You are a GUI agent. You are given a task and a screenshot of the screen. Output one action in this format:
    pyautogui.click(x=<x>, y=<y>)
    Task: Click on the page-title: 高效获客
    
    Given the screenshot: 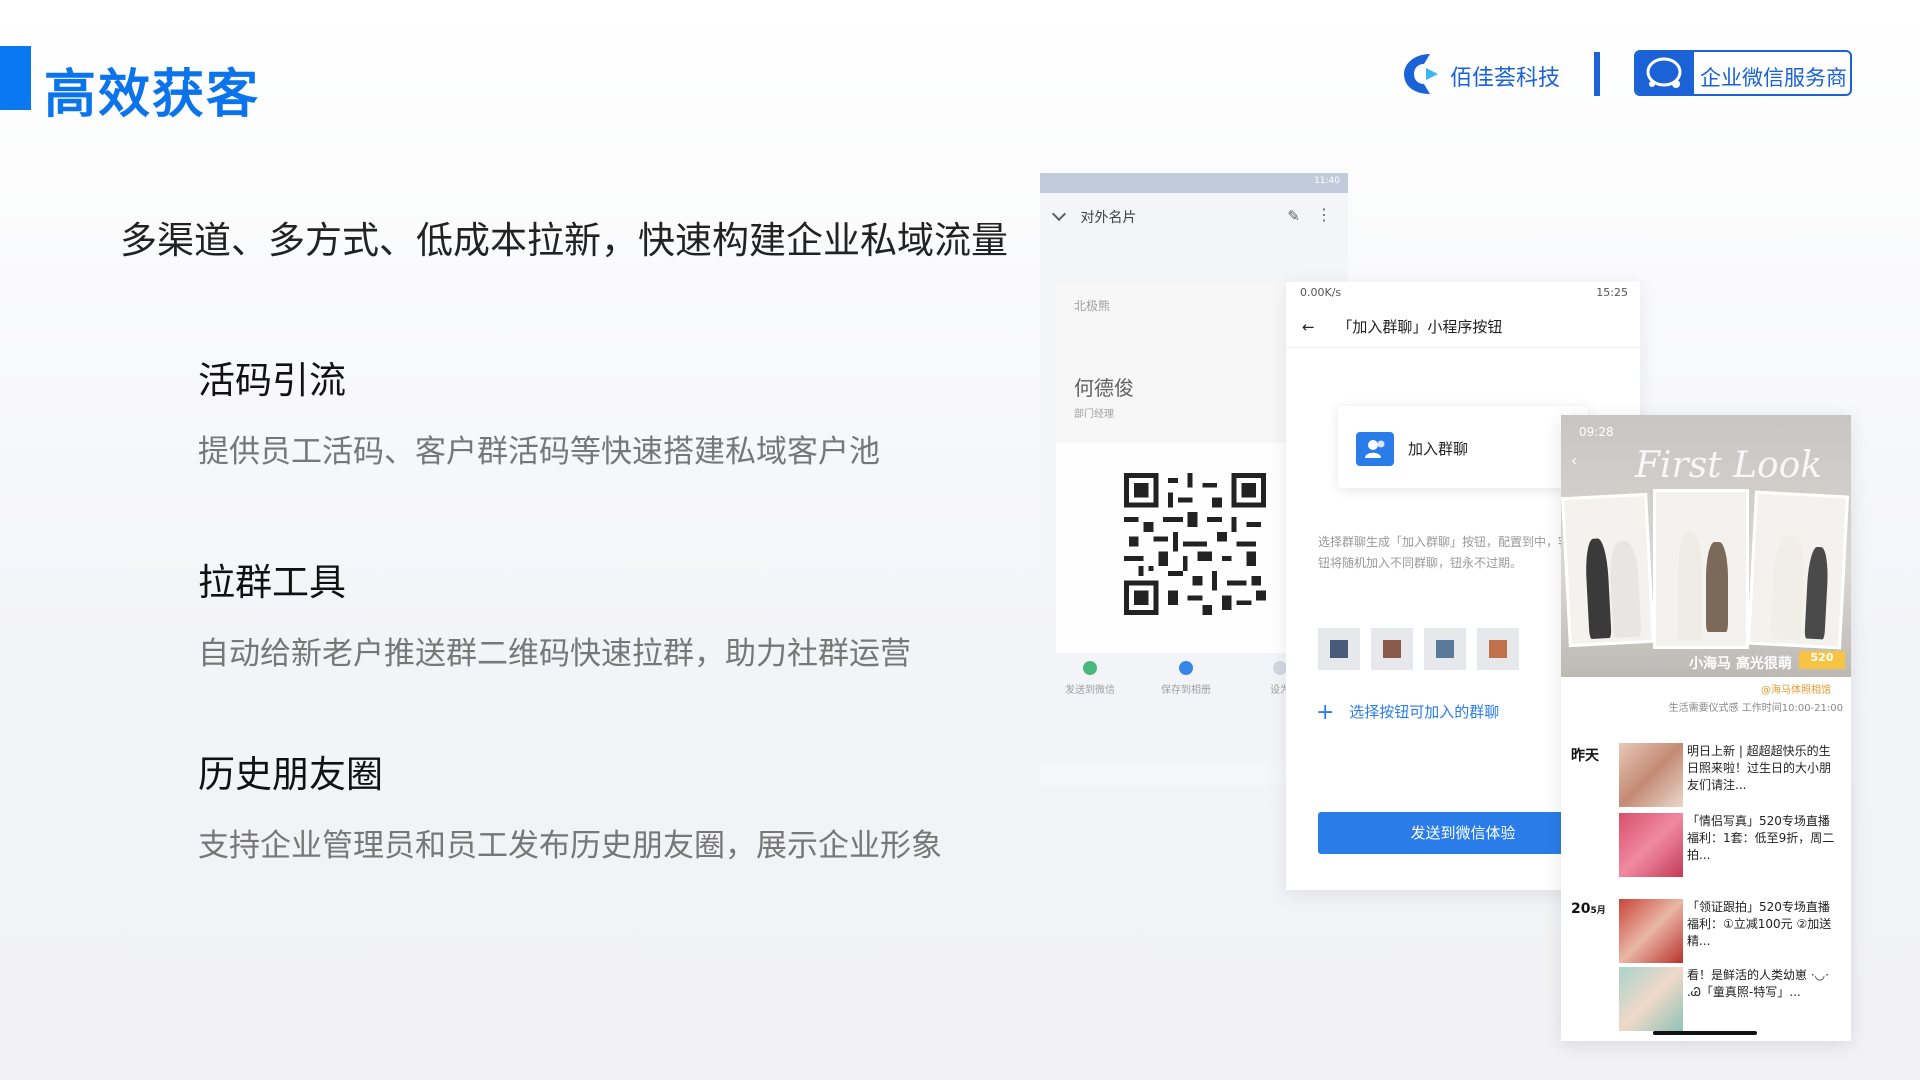 What is the action you would take?
    pyautogui.click(x=152, y=95)
    